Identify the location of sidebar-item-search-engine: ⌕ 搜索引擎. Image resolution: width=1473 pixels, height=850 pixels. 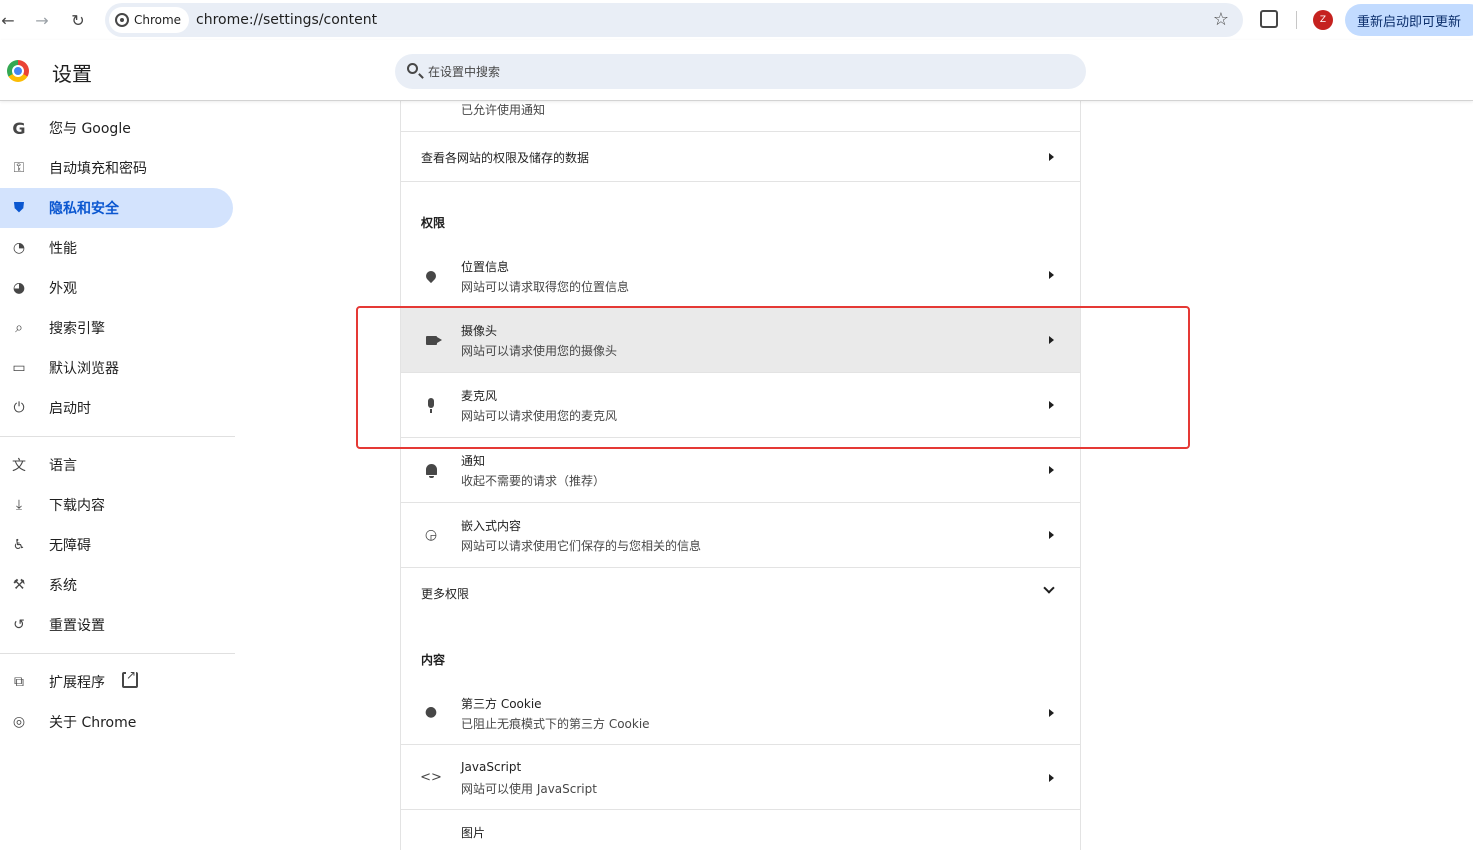
(116, 328).